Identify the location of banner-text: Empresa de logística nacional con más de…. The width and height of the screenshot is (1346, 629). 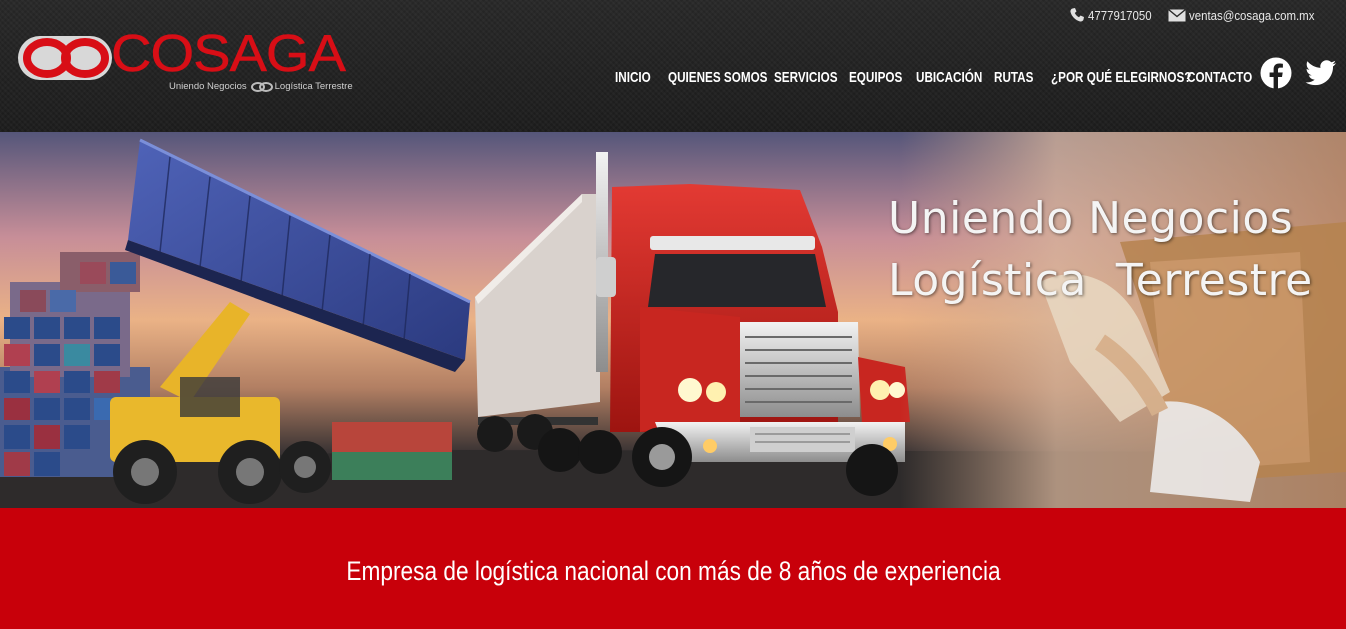
(673, 571).